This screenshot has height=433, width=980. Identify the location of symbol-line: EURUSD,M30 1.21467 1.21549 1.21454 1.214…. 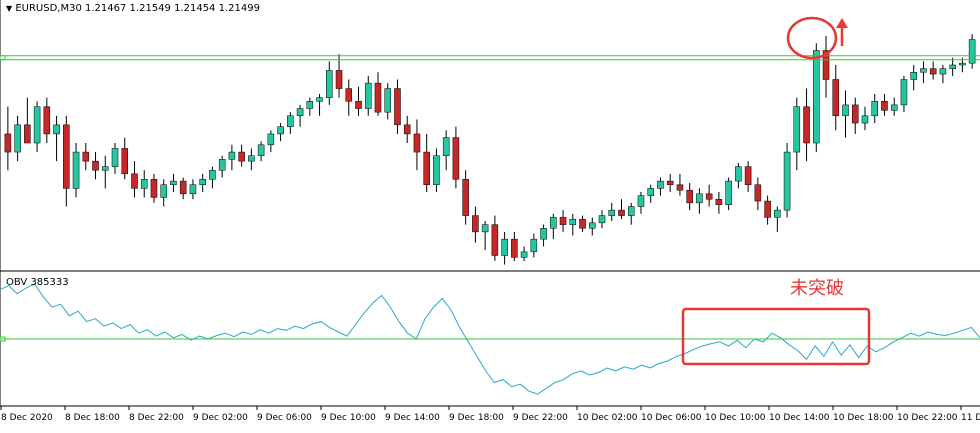
(137, 8).